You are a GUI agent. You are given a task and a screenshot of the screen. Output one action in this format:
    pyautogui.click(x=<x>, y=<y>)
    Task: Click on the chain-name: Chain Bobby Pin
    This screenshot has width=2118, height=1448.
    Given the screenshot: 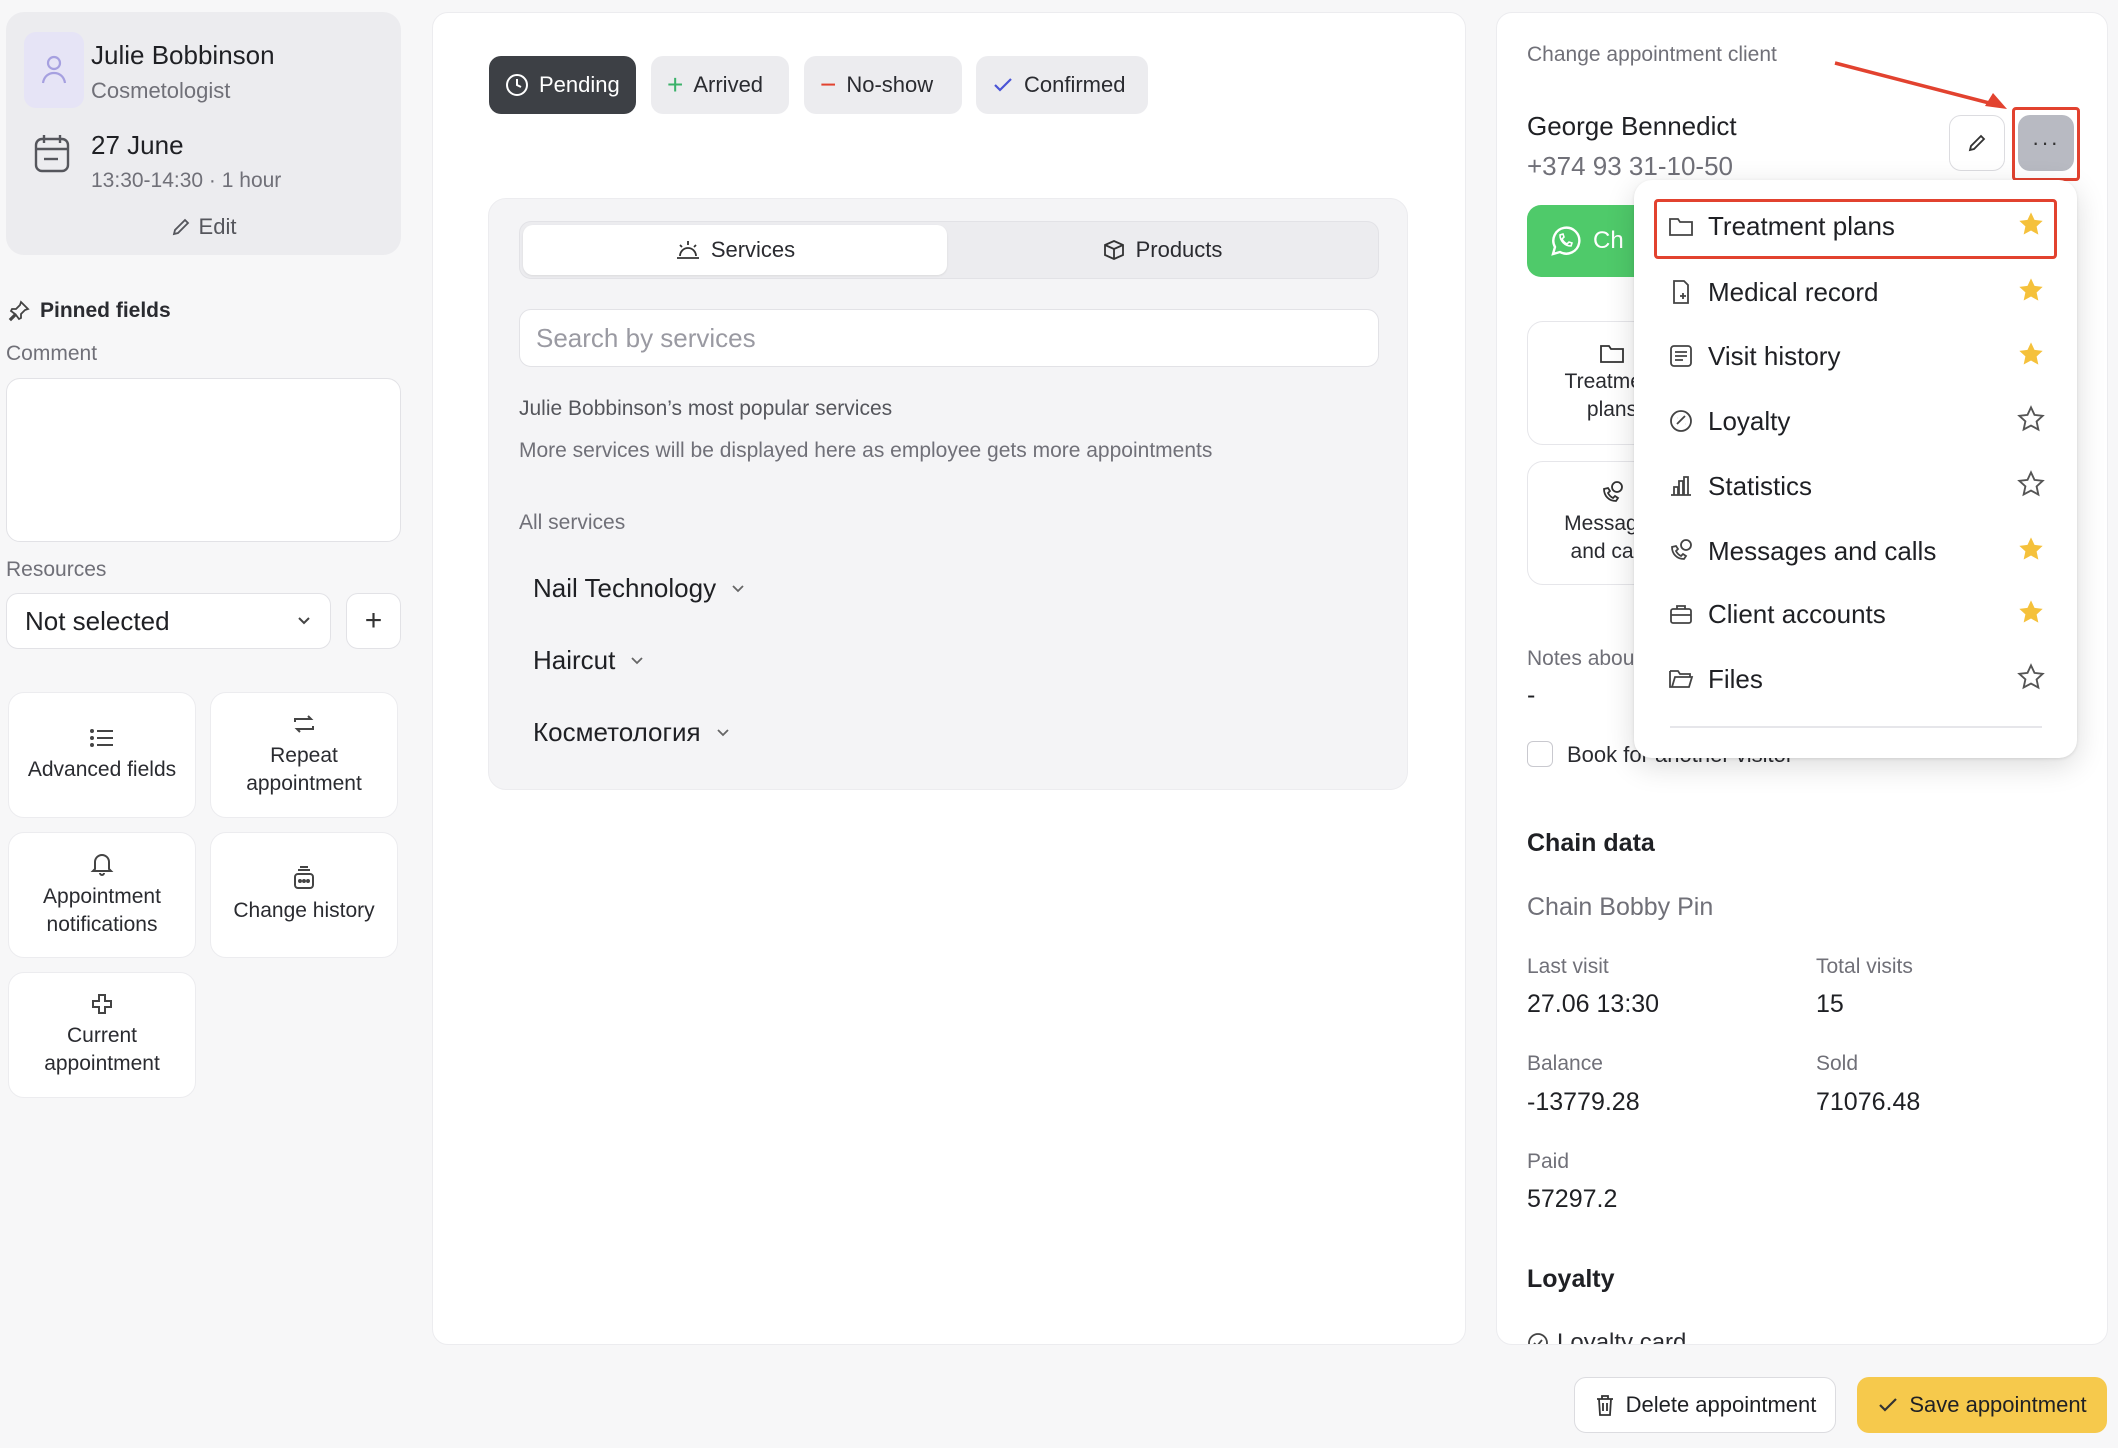 What is the action you would take?
    pyautogui.click(x=1620, y=907)
    